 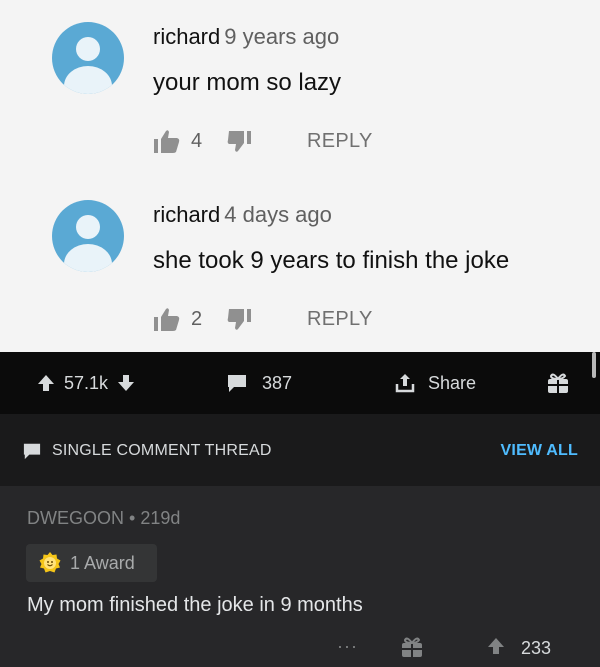 I want to click on comment-time: 9 years ago, so click(x=282, y=36).